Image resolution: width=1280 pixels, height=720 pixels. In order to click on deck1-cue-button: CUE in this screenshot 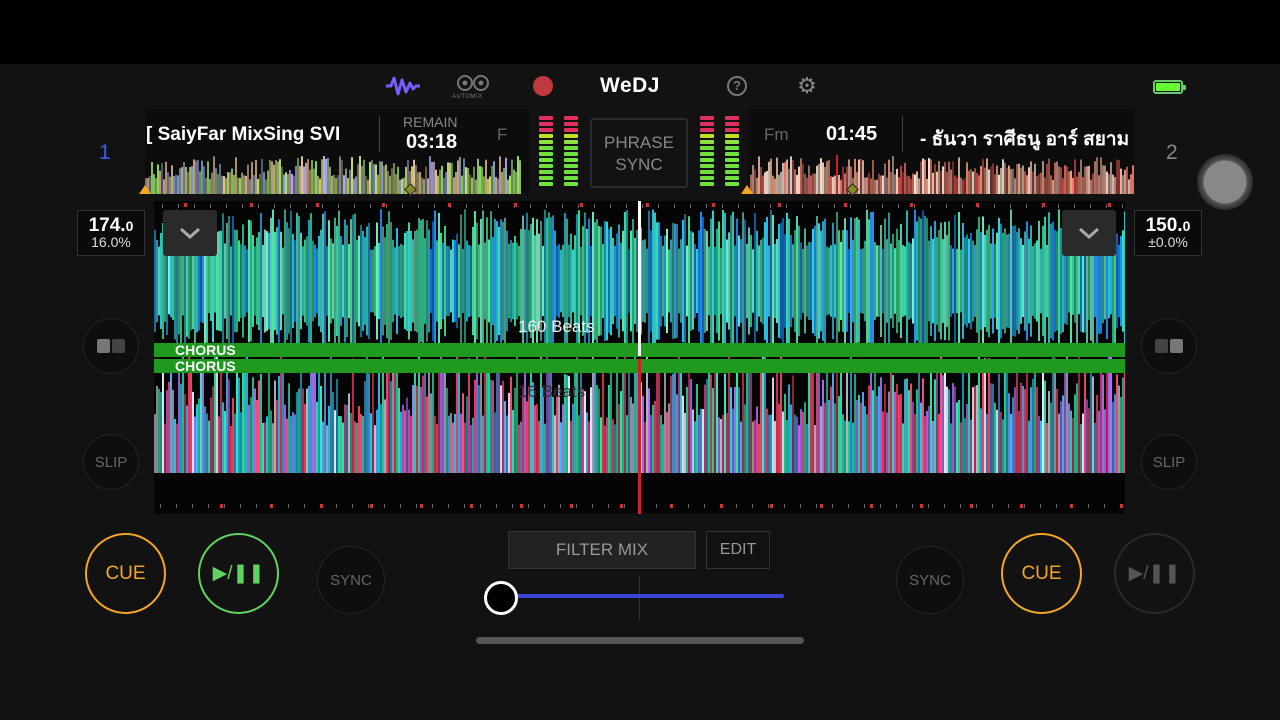, I will do `click(125, 573)`.